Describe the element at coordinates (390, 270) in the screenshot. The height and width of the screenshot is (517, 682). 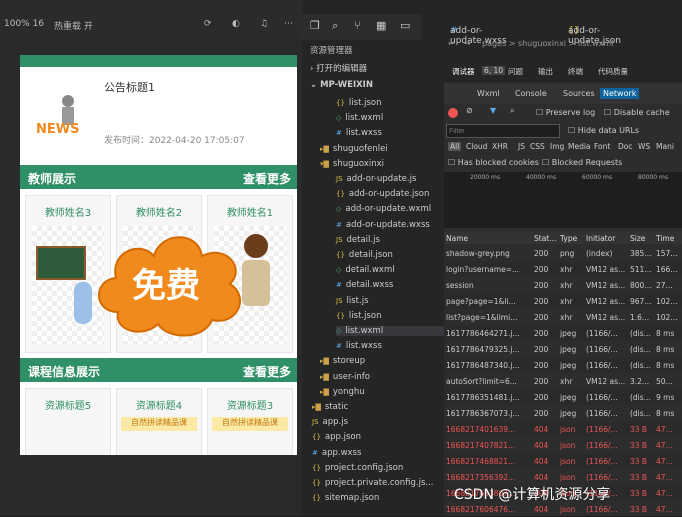
I see `file-tree-item: ◇ detail.wxml` at that location.